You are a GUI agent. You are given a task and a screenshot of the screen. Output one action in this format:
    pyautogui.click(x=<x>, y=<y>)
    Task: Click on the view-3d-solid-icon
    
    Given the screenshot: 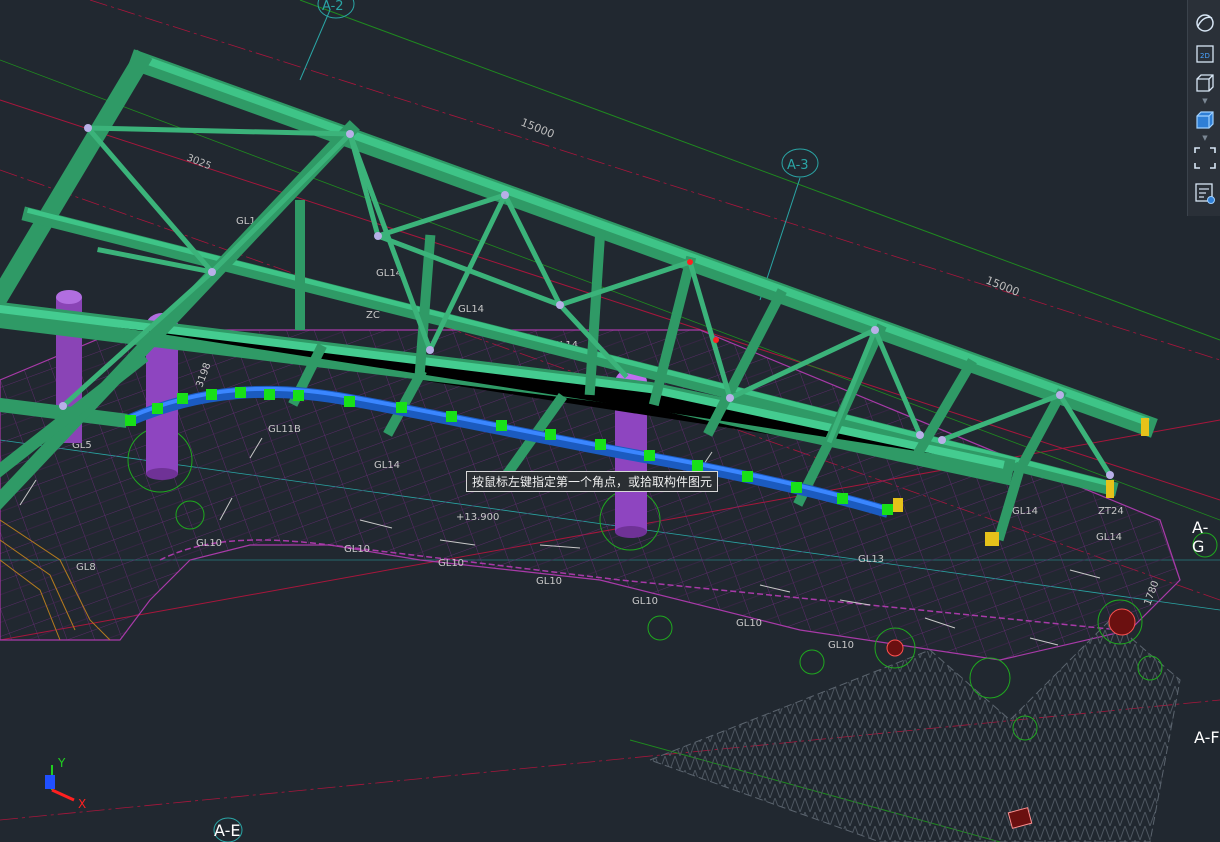 What is the action you would take?
    pyautogui.click(x=1205, y=120)
    